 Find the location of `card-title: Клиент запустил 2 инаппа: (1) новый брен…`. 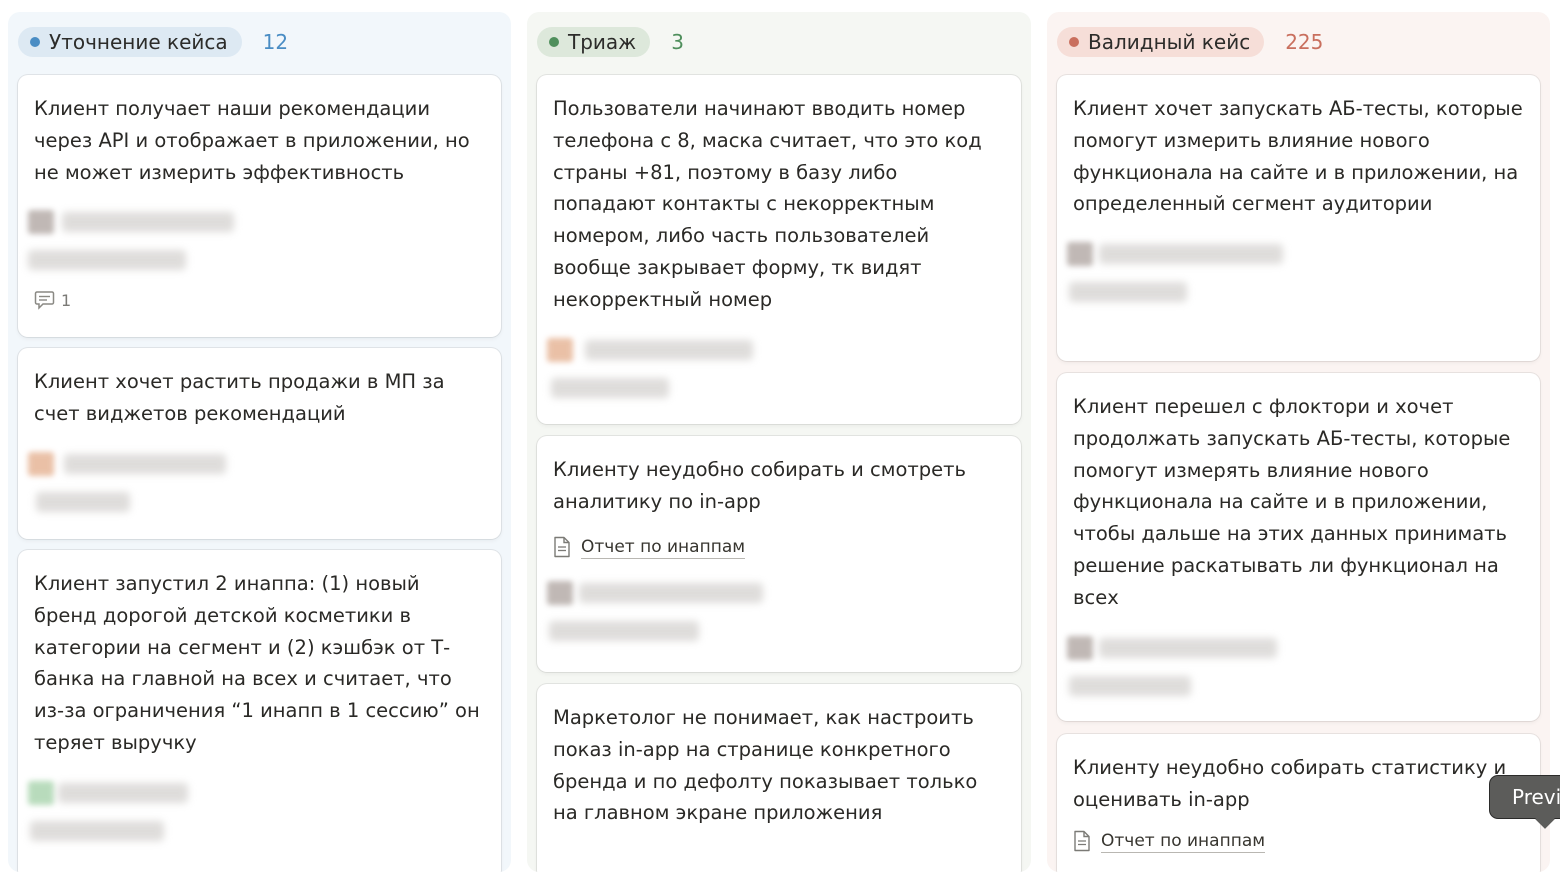

card-title: Клиент запустил 2 инаппа: (1) новый брен… is located at coordinates (257, 663).